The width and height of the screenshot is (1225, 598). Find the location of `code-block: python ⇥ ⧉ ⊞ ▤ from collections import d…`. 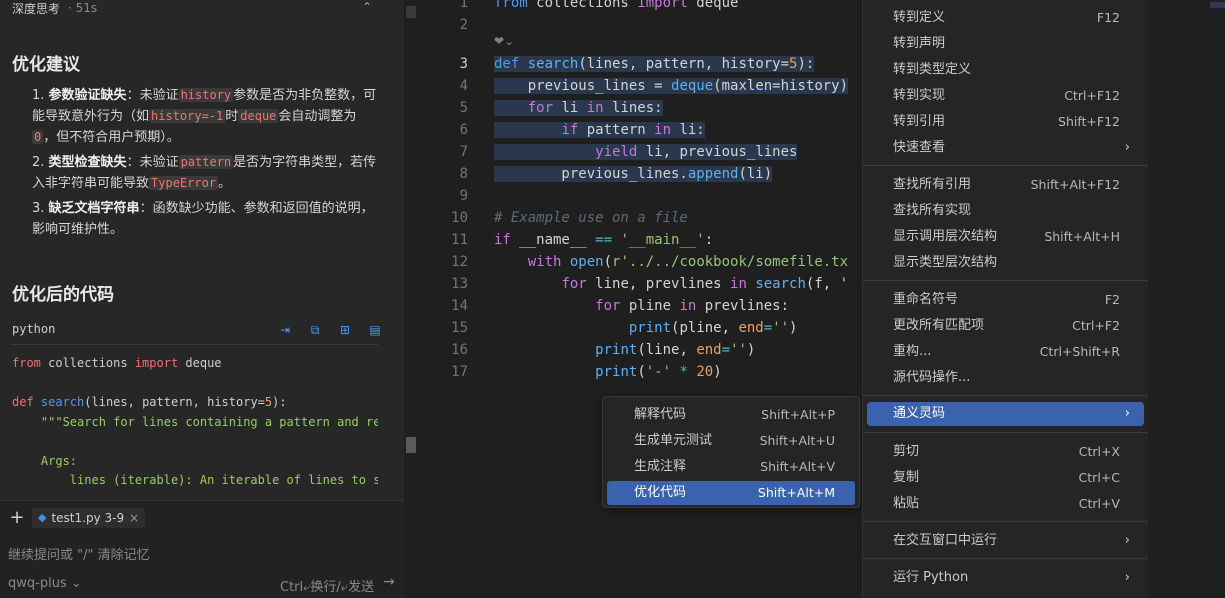

code-block: python ⇥ ⧉ ⊞ ▤ from collections import d… is located at coordinates (196, 408).